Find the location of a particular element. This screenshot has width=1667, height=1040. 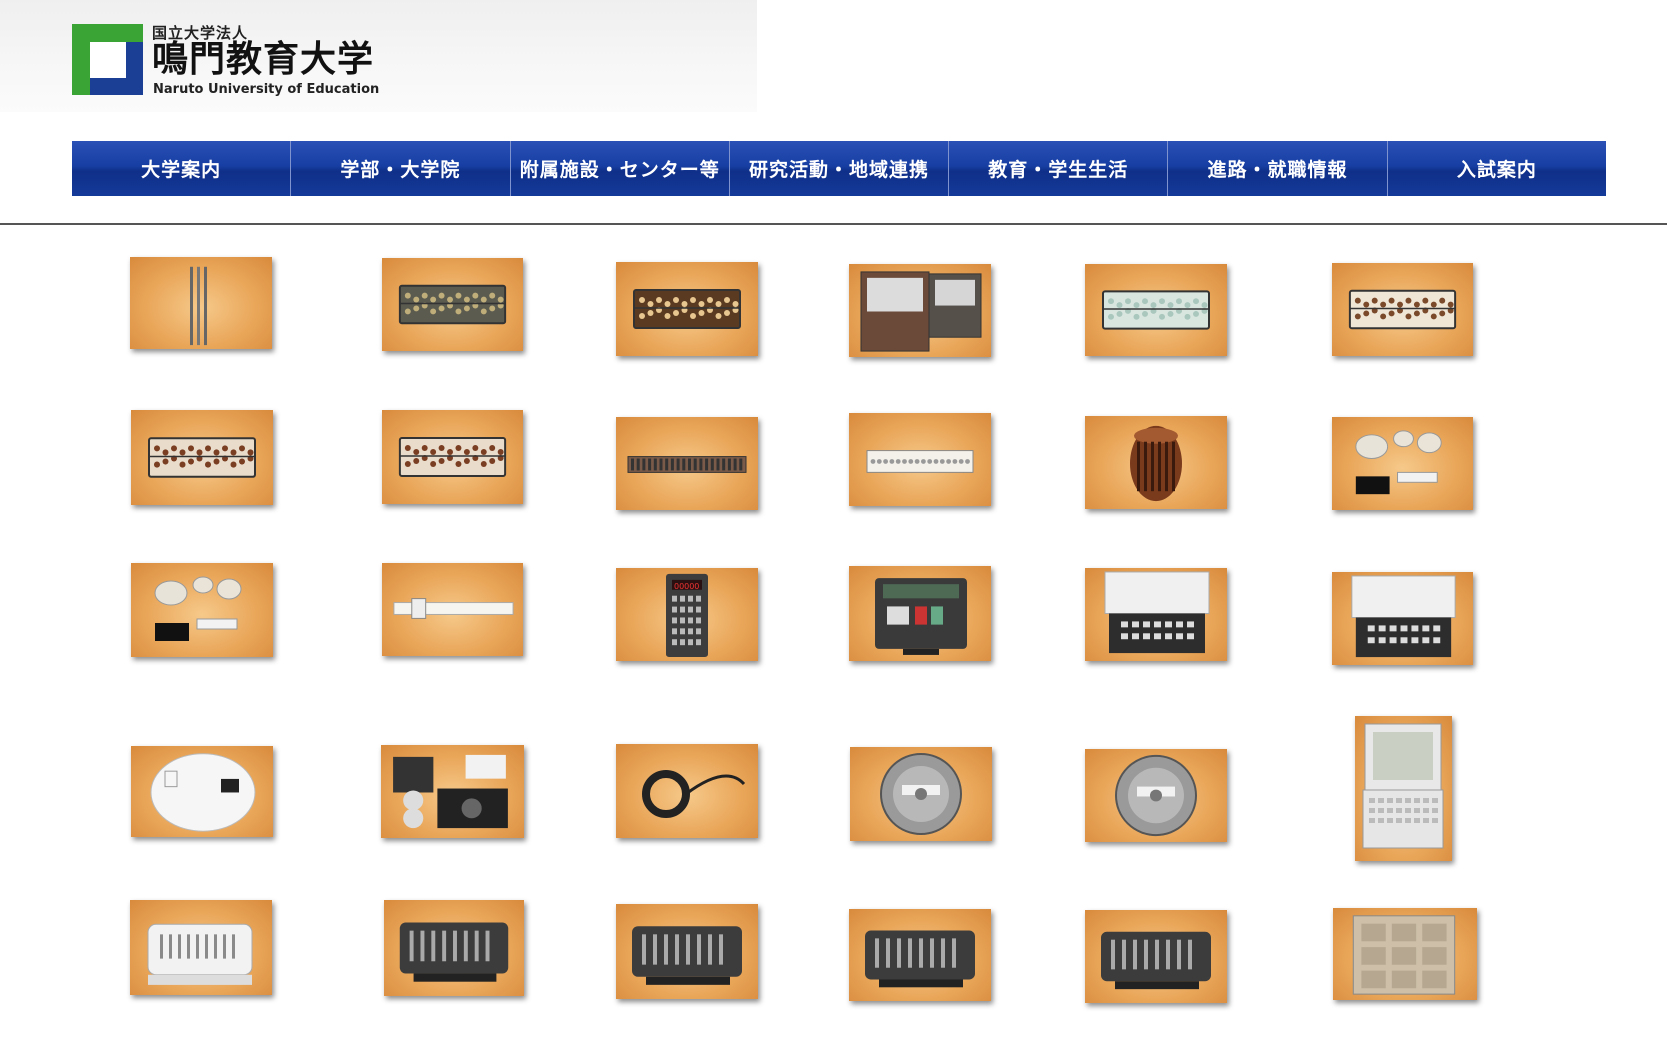

nav-item-about: 大学案内 is located at coordinates (182, 168).